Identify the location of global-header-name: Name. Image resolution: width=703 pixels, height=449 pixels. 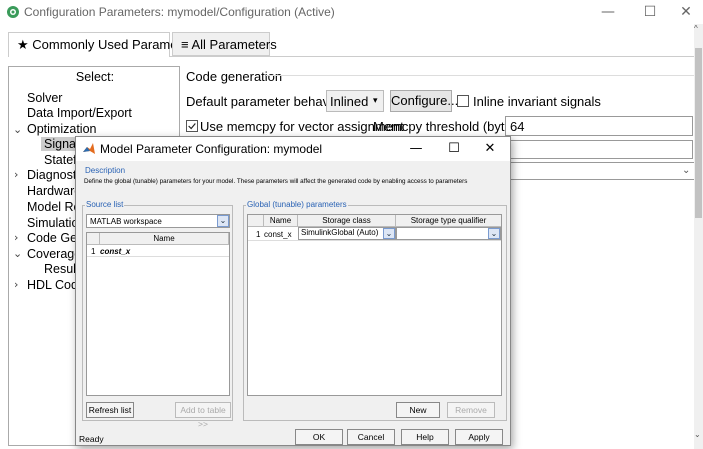
(281, 221).